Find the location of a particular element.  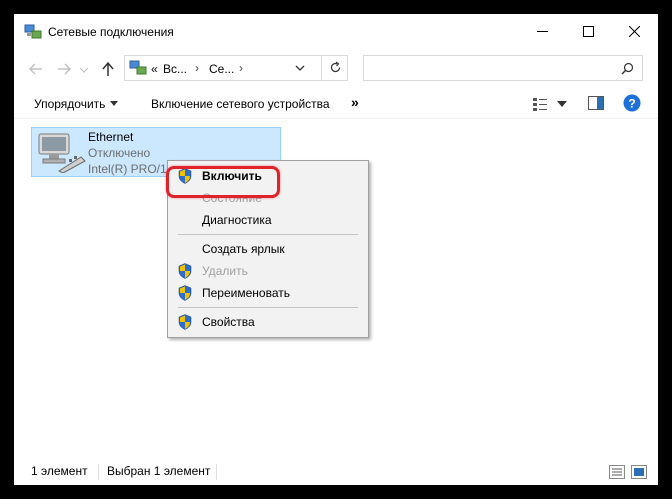

window-title: Сетевые подключения is located at coordinates (111, 32).